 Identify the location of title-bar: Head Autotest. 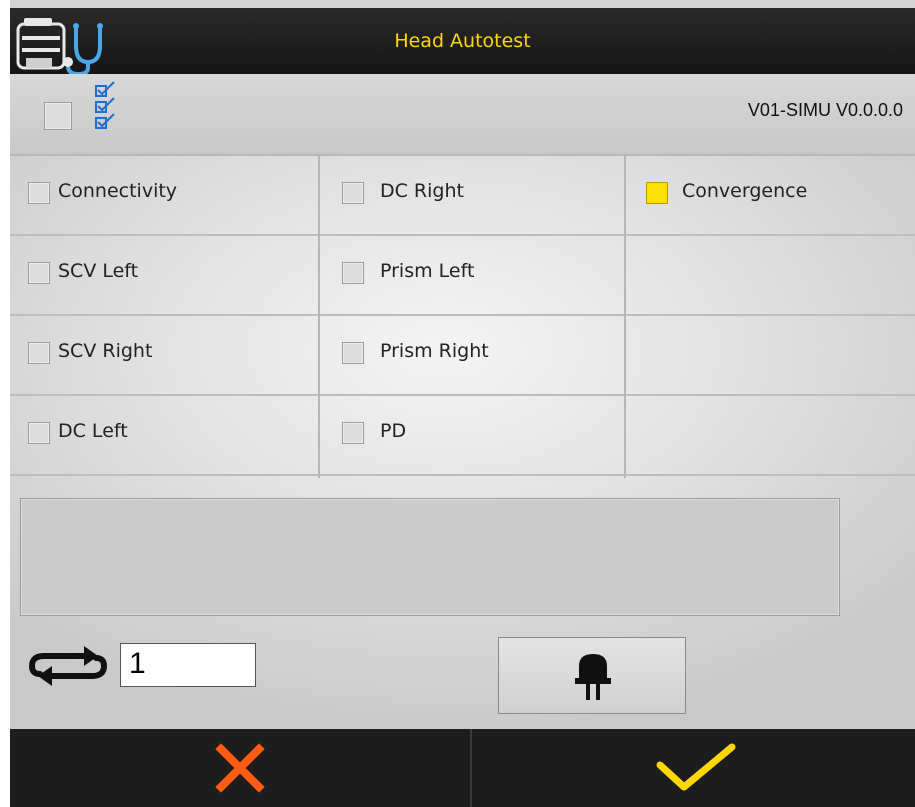
(462, 42).